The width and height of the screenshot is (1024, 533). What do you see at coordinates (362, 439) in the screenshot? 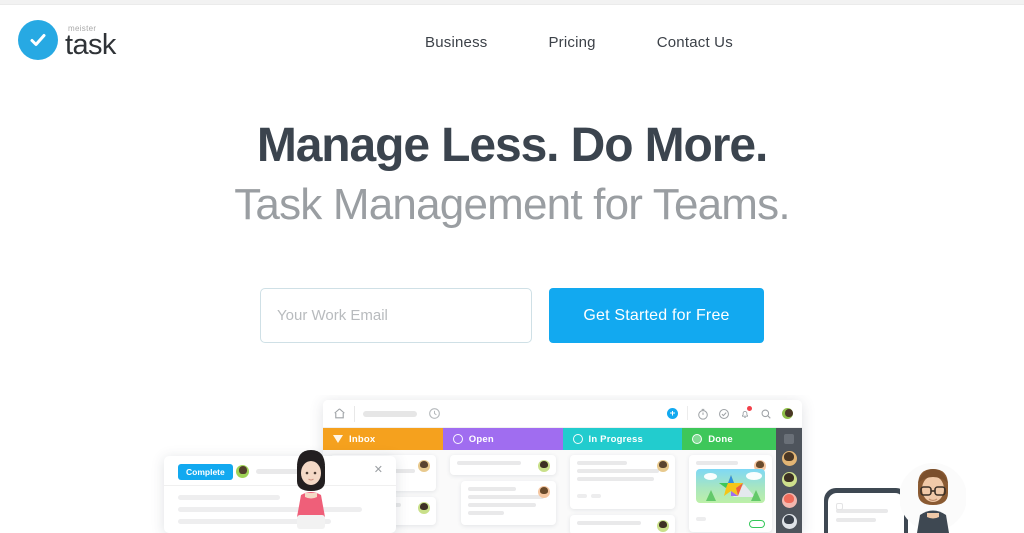
I see `column-label: Inbox` at bounding box center [362, 439].